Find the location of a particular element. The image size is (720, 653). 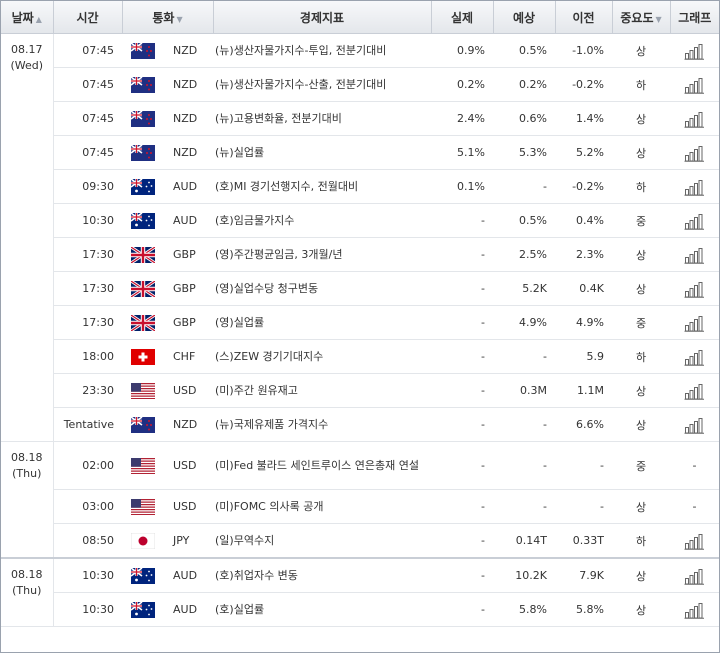

indicator-cell: (미)FOMC 의사록 공개 is located at coordinates (322, 506).